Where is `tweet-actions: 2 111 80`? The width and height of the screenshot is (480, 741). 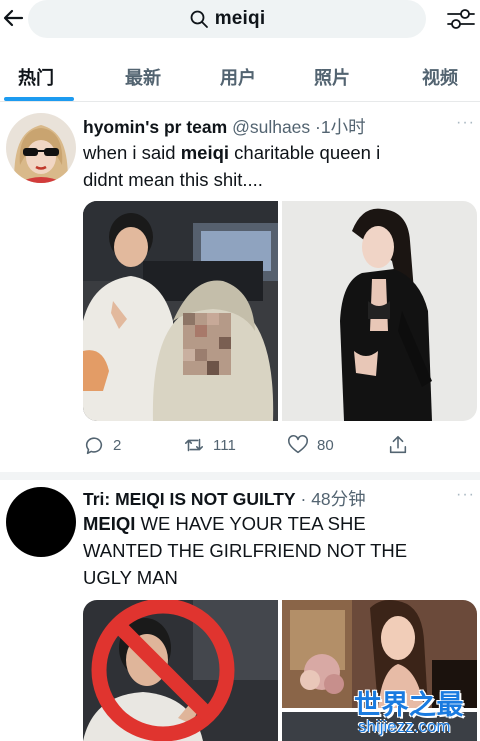 tweet-actions: 2 111 80 is located at coordinates (248, 445).